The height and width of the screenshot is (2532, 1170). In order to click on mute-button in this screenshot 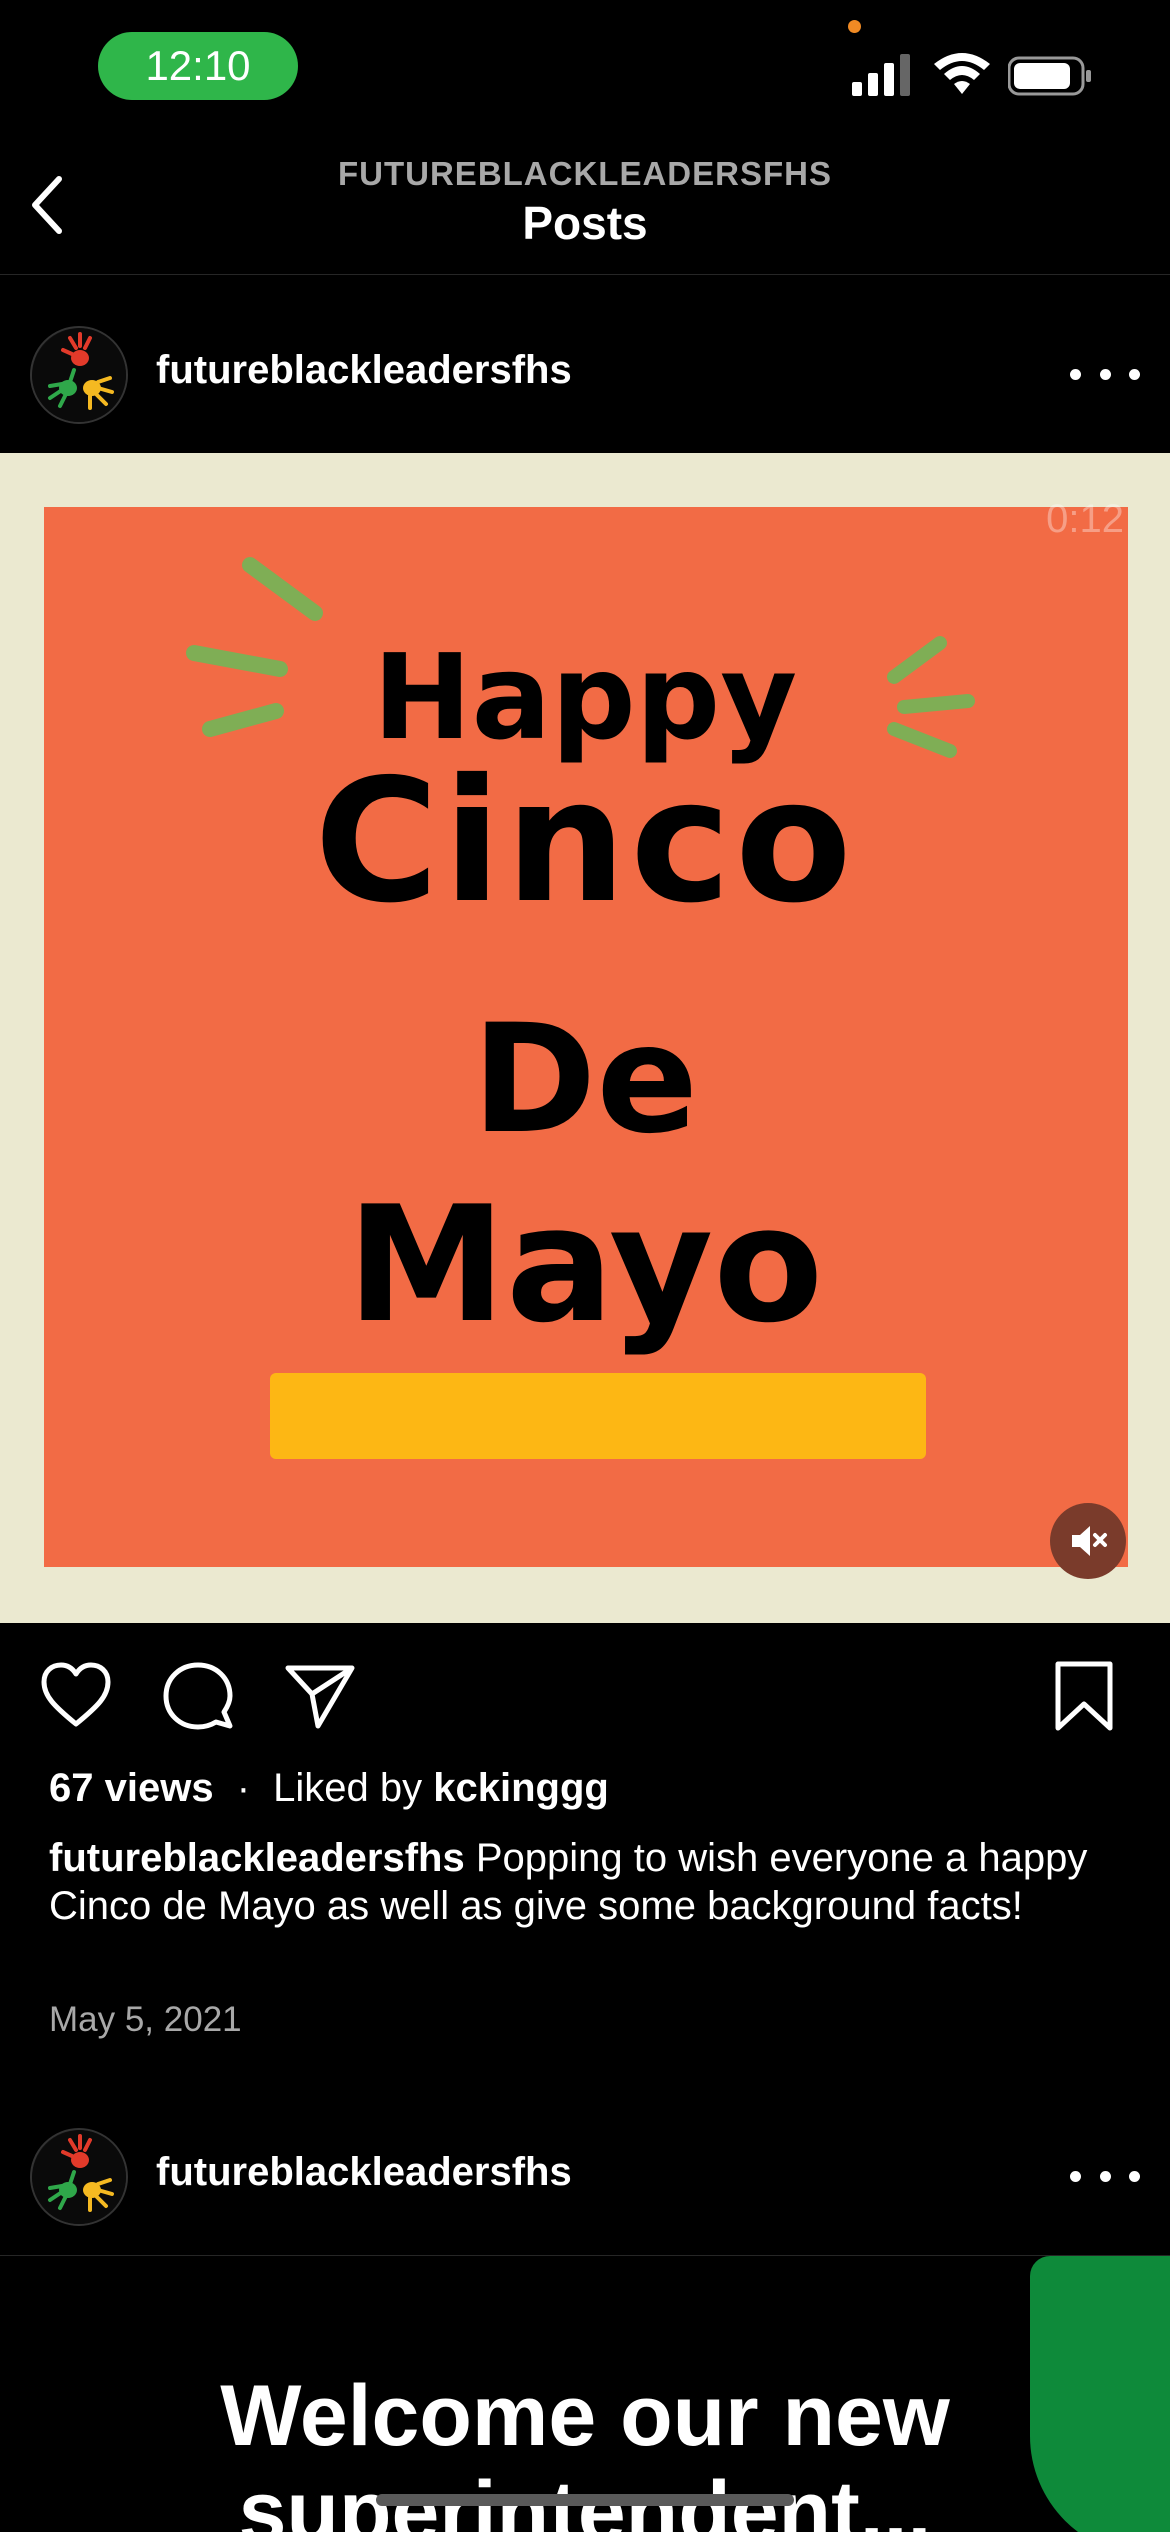, I will do `click(1088, 1541)`.